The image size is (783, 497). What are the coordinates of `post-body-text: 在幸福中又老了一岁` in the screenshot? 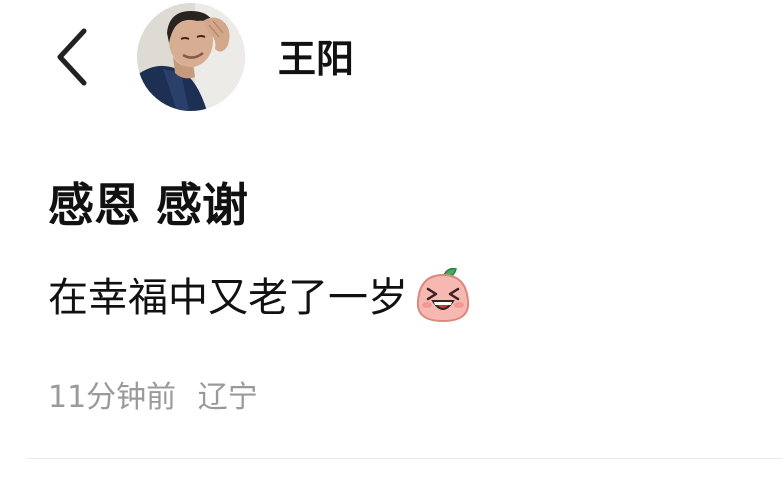 It's located at (228, 298).